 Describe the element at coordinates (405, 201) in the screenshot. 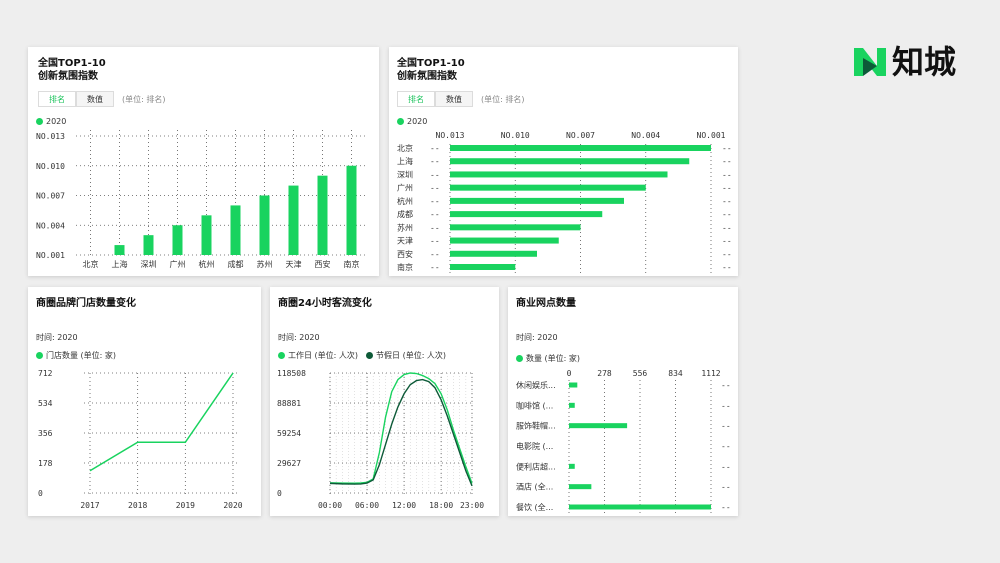

I see `y-tick-label: 杭州` at that location.